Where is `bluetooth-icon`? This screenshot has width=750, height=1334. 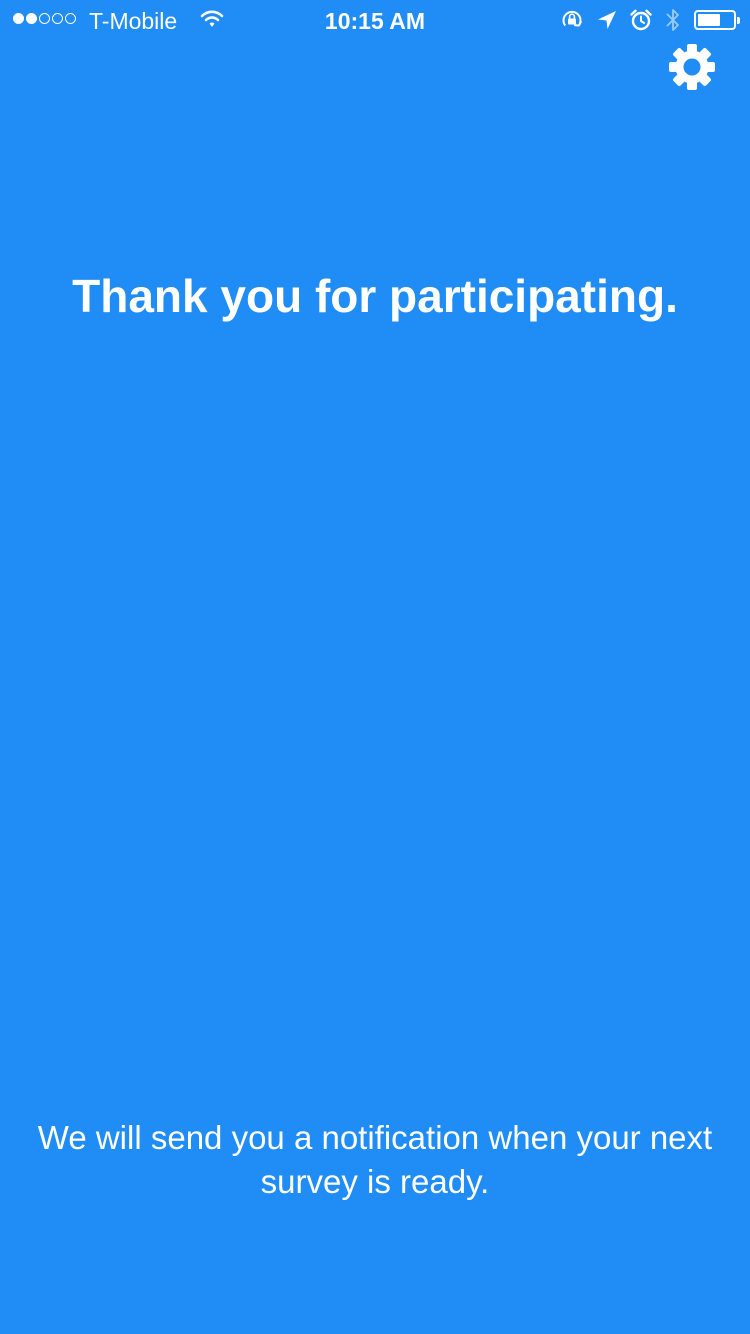 bluetooth-icon is located at coordinates (672, 20).